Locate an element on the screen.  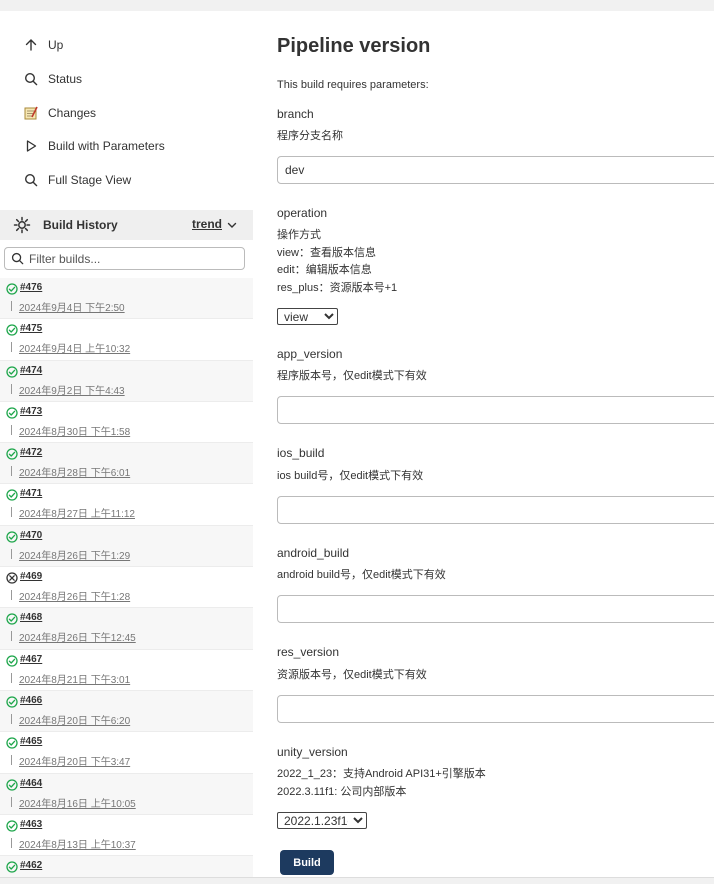
task-label: Status is located at coordinates (65, 79).